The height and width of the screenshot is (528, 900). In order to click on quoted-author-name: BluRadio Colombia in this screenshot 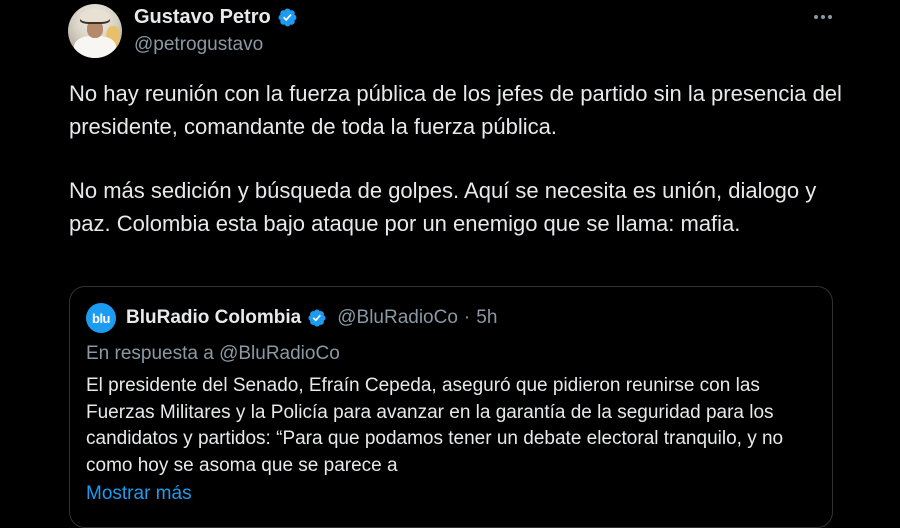, I will do `click(214, 317)`.